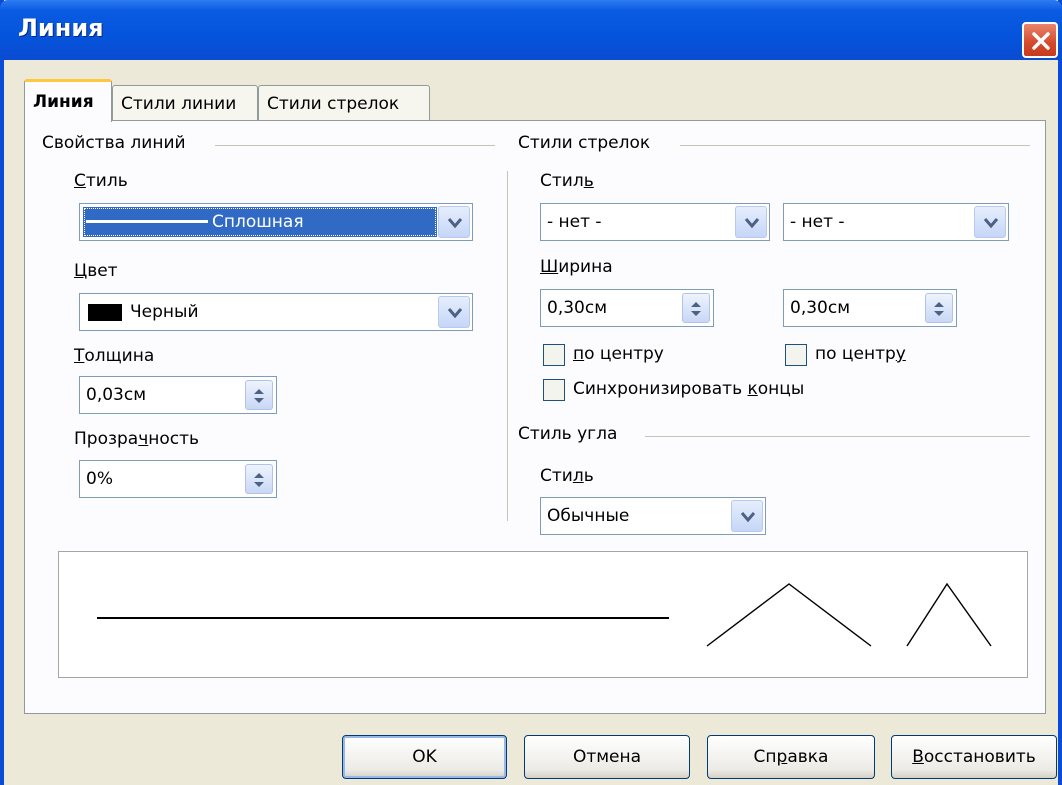  I want to click on vertical-separator, so click(507, 346).